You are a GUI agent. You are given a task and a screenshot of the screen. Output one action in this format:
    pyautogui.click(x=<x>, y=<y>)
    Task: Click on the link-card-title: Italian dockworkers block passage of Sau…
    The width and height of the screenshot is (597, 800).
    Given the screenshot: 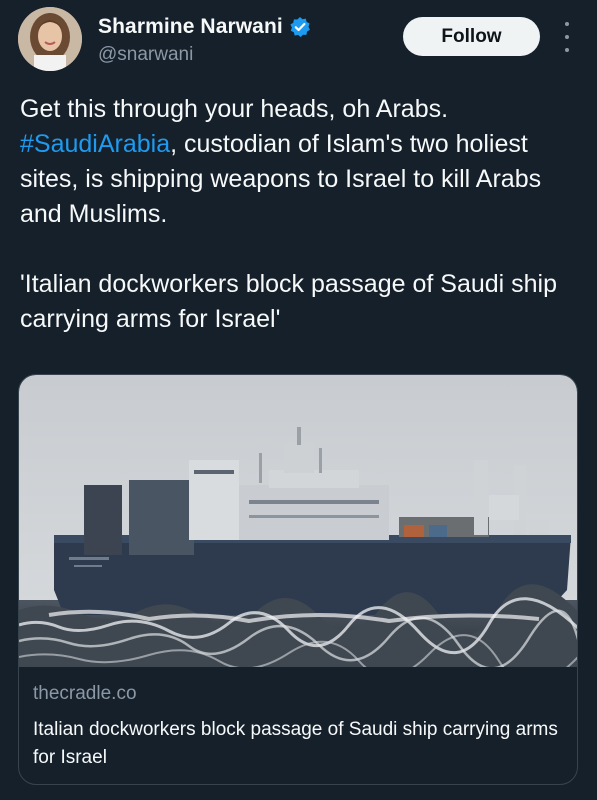 What is the action you would take?
    pyautogui.click(x=295, y=743)
    